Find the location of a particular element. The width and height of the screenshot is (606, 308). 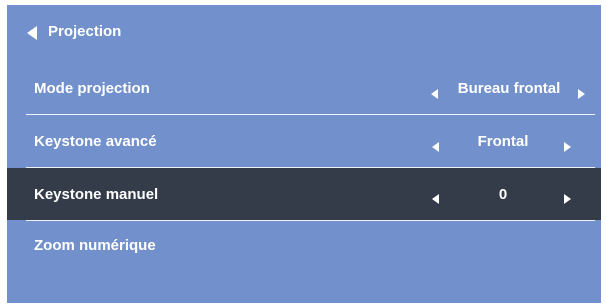

menu-row-label: Keystone avancé is located at coordinates (95, 141).